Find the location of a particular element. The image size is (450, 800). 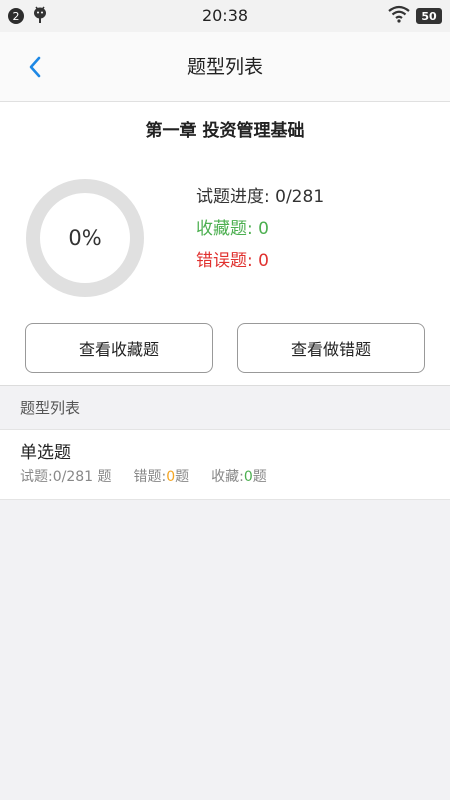

status-bar: 2 20:38 50 is located at coordinates (225, 16).